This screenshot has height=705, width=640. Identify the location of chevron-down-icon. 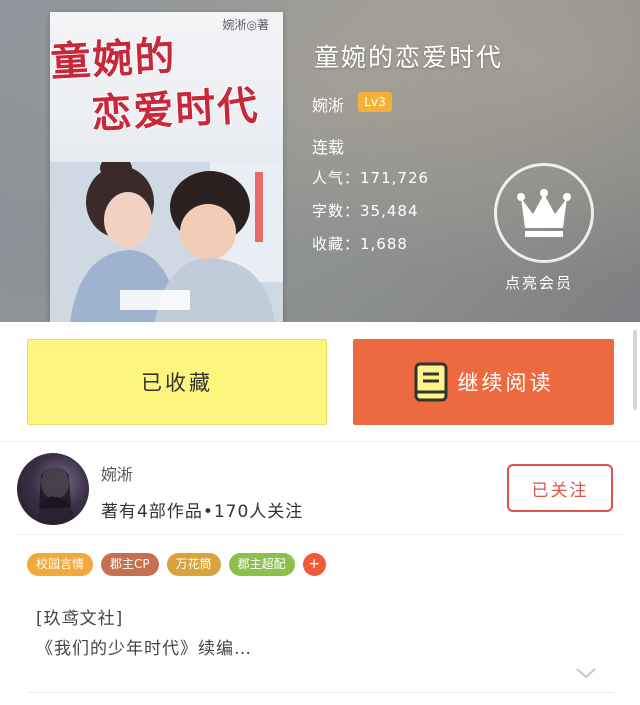
(586, 673).